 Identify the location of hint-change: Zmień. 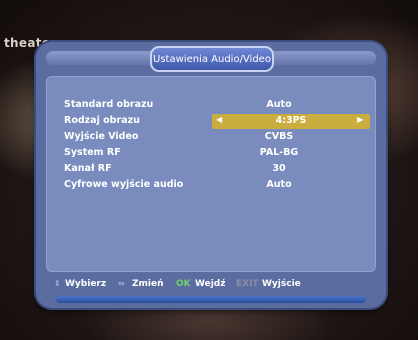
(148, 284).